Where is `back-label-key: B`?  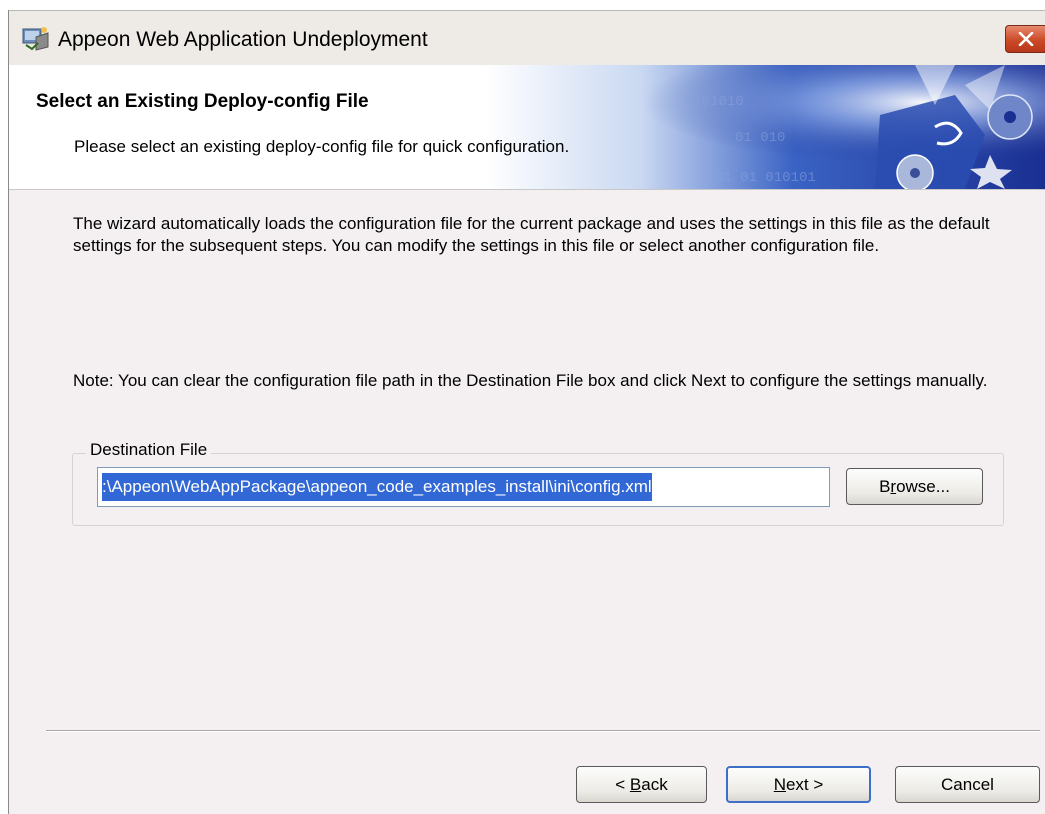
back-label-key: B is located at coordinates (635, 784).